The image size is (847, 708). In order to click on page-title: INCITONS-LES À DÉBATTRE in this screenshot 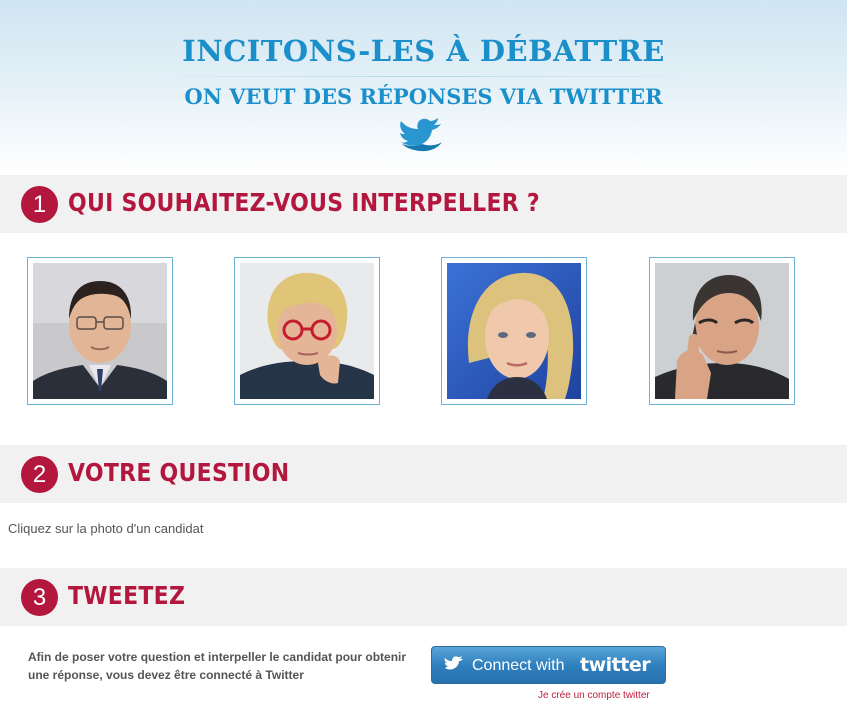, I will do `click(423, 51)`.